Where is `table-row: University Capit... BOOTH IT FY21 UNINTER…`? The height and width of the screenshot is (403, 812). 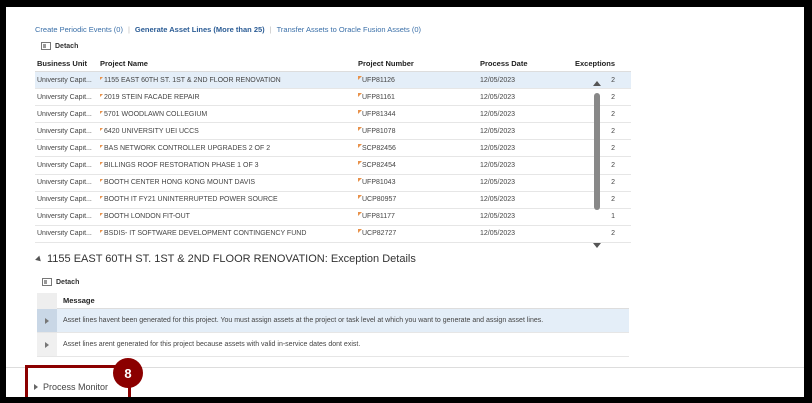
table-row: University Capit... BOOTH IT FY21 UNINTER… is located at coordinates (333, 200).